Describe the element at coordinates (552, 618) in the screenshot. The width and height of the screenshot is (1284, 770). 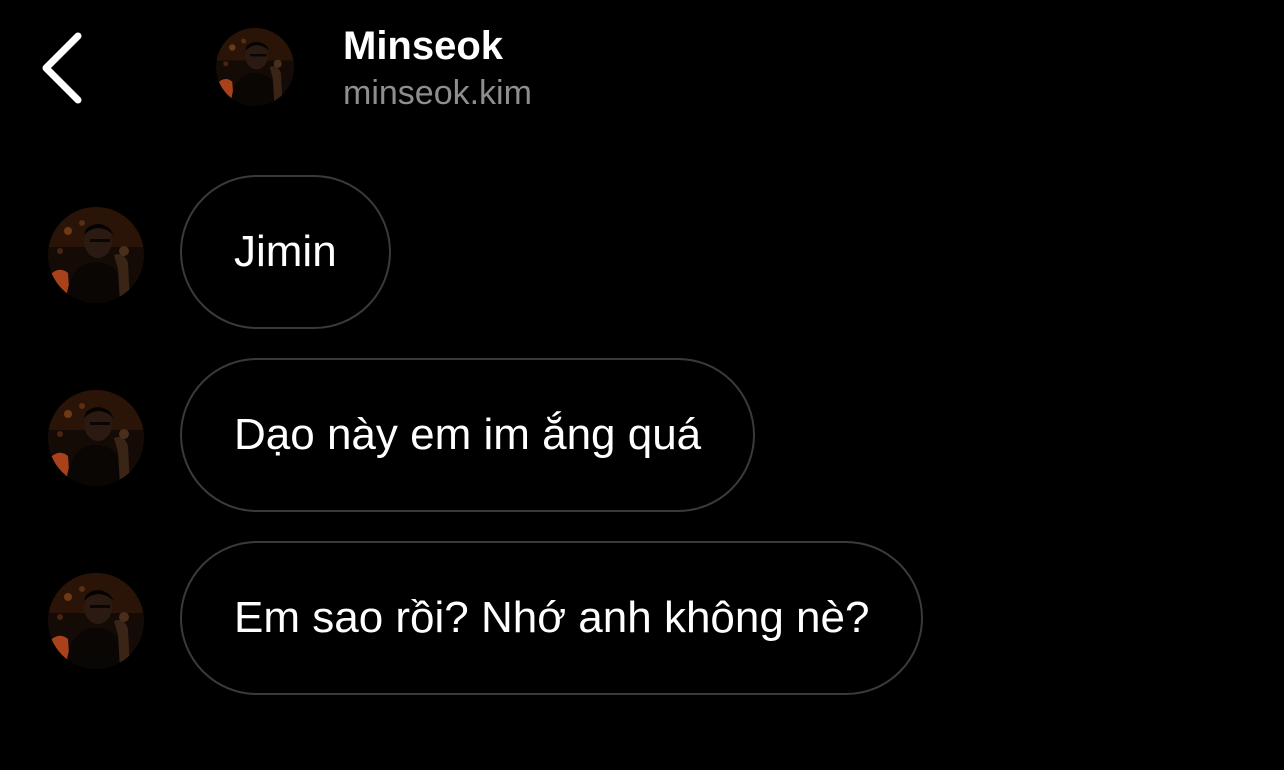
I see `message-bubble: Em sao rồi? Nhớ anh không nè?` at that location.